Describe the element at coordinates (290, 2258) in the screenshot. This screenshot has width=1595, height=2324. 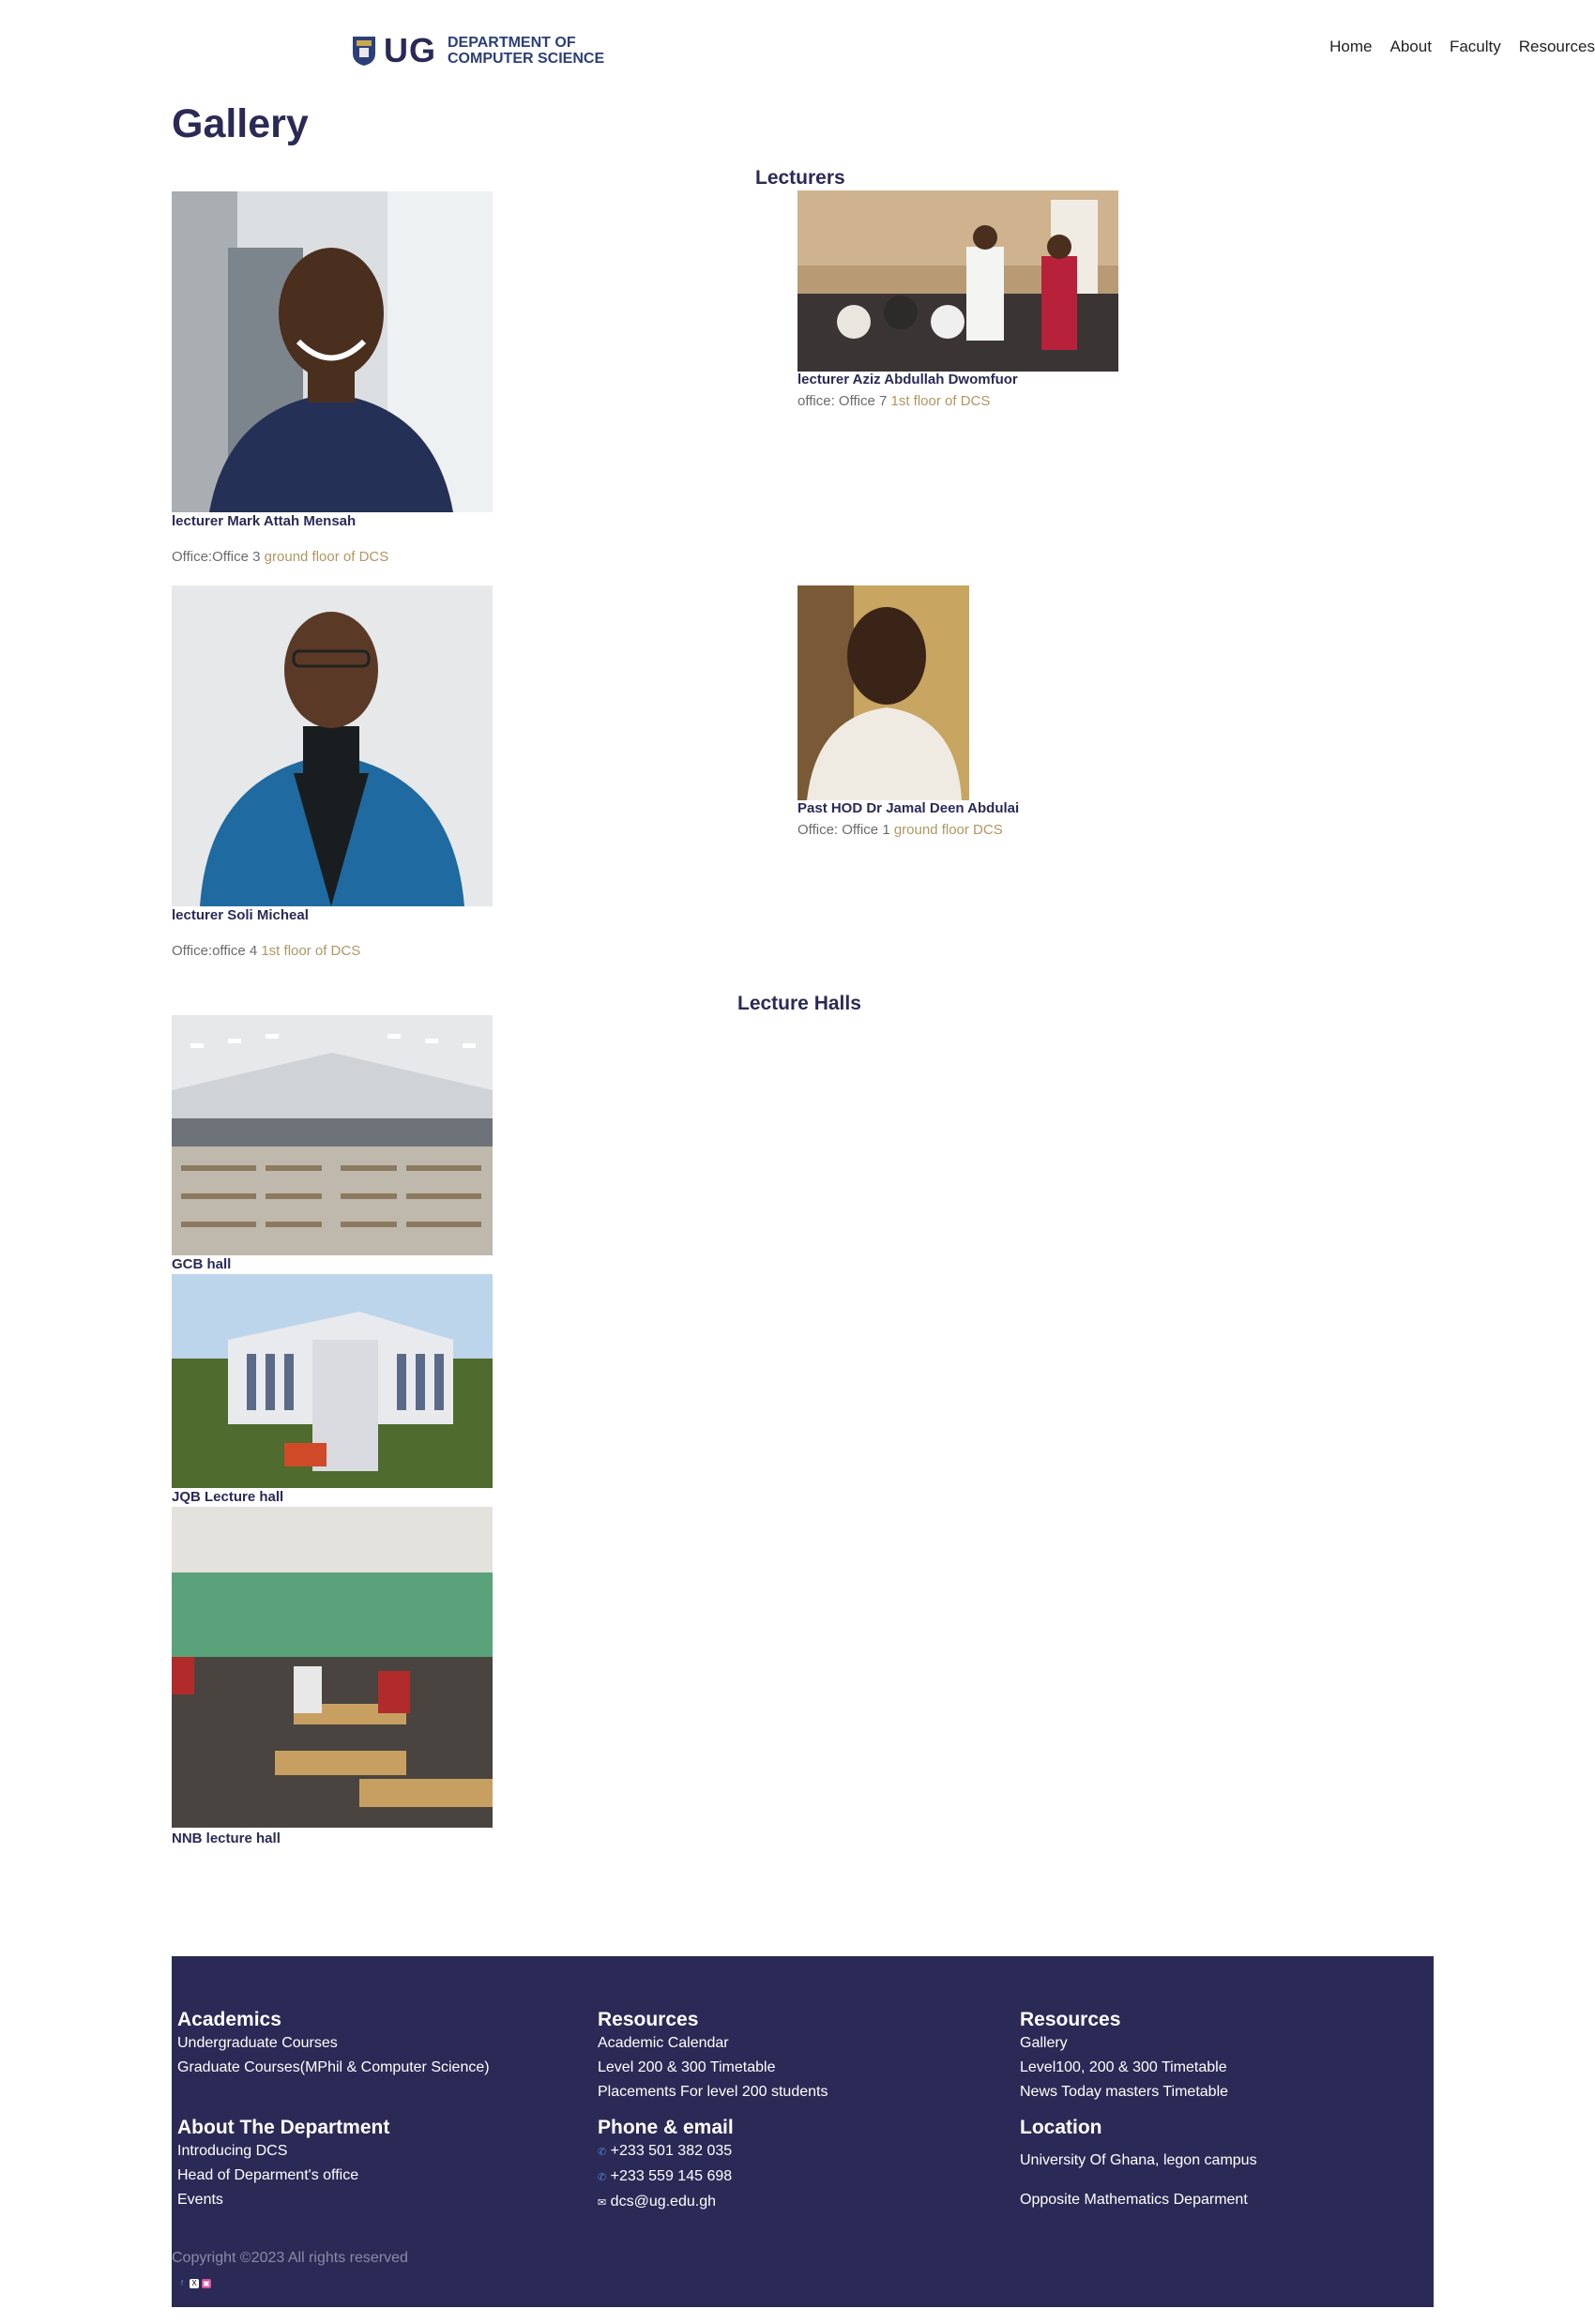
I see `copyright-text: Copyright ©2023 All rights reserved` at that location.